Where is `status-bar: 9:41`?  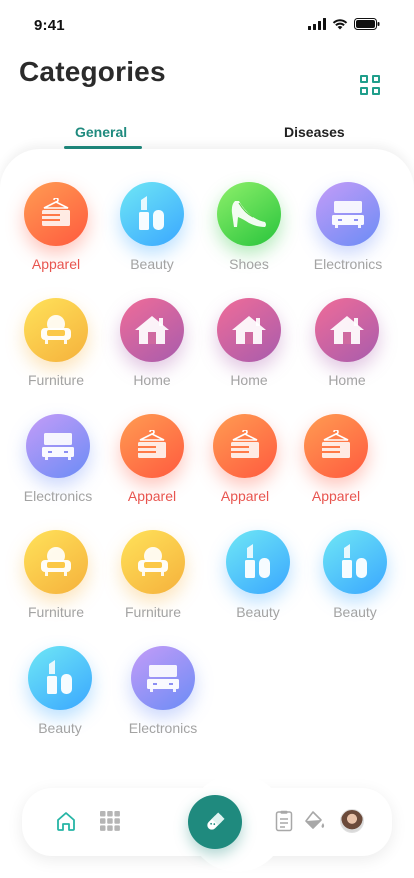
status-bar: 9:41 is located at coordinates (207, 25).